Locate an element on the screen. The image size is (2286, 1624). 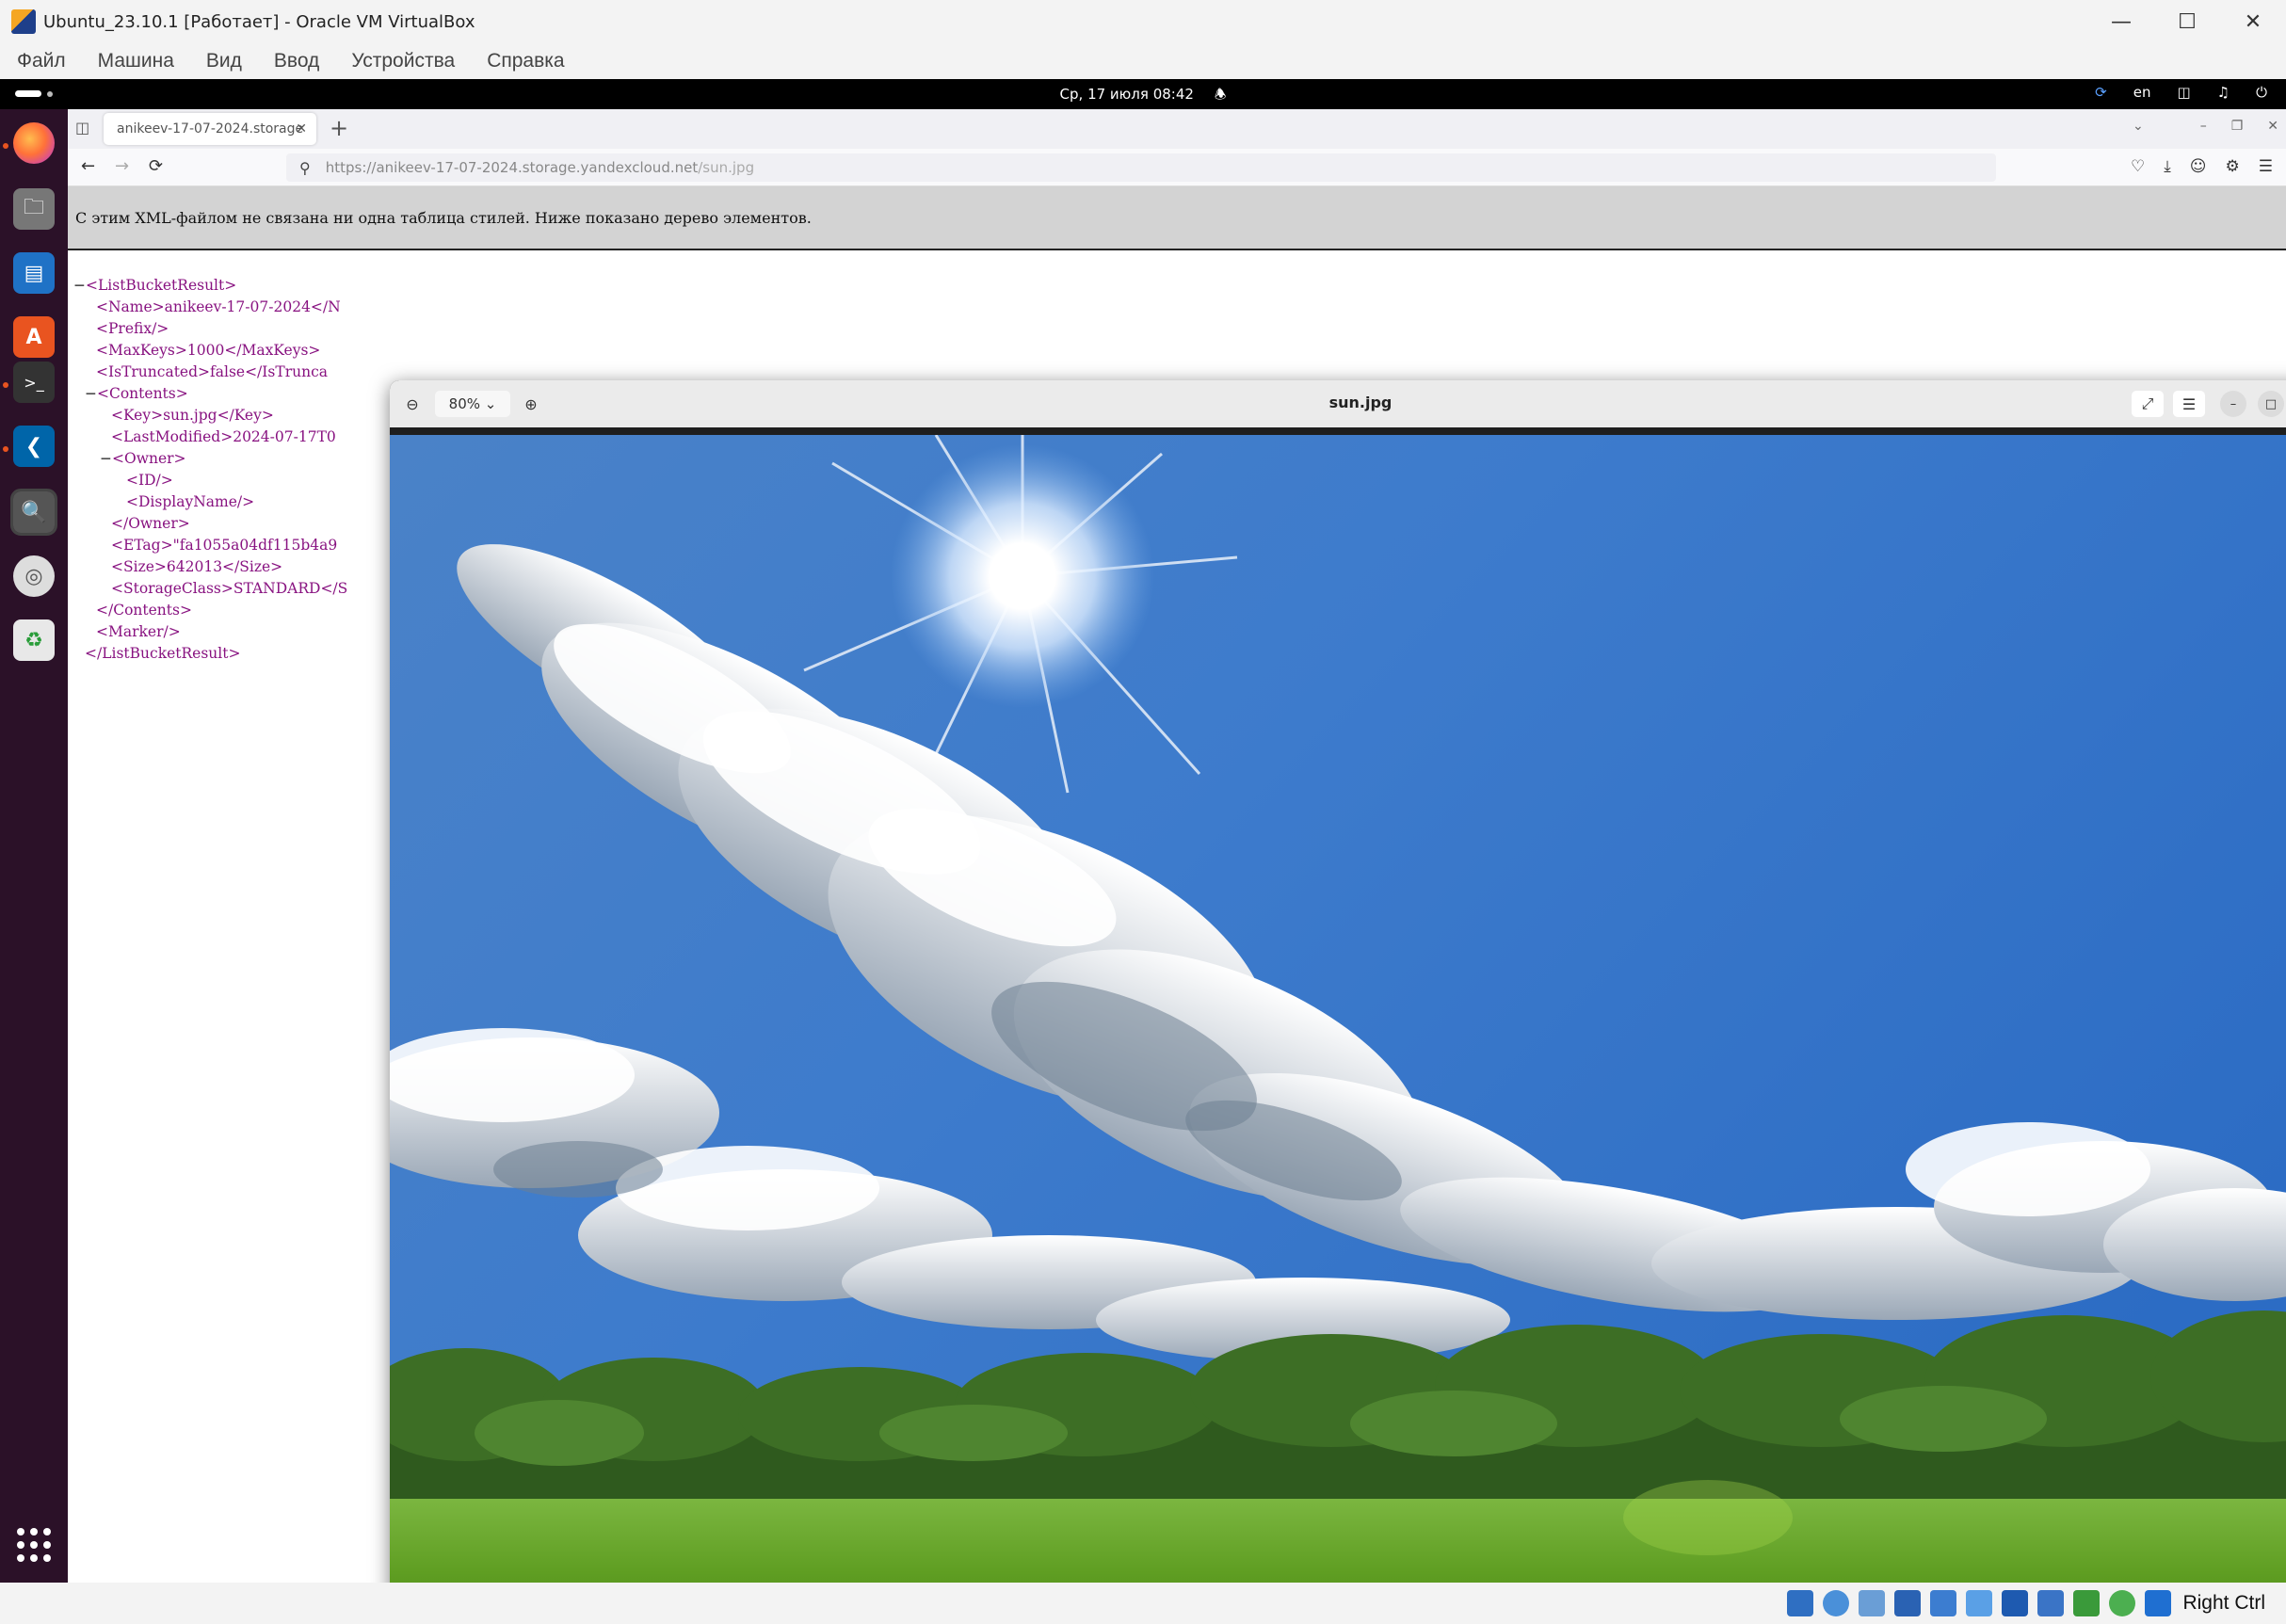
menu-view: Вид is located at coordinates (224, 61).